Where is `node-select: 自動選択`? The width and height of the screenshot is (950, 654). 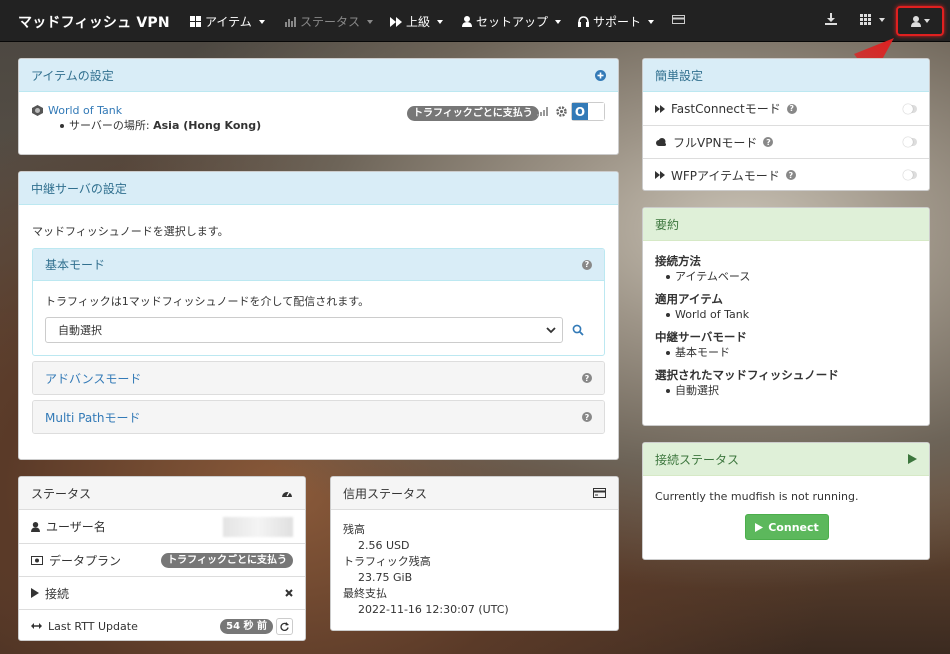
node-select: 自動選択 is located at coordinates (304, 330).